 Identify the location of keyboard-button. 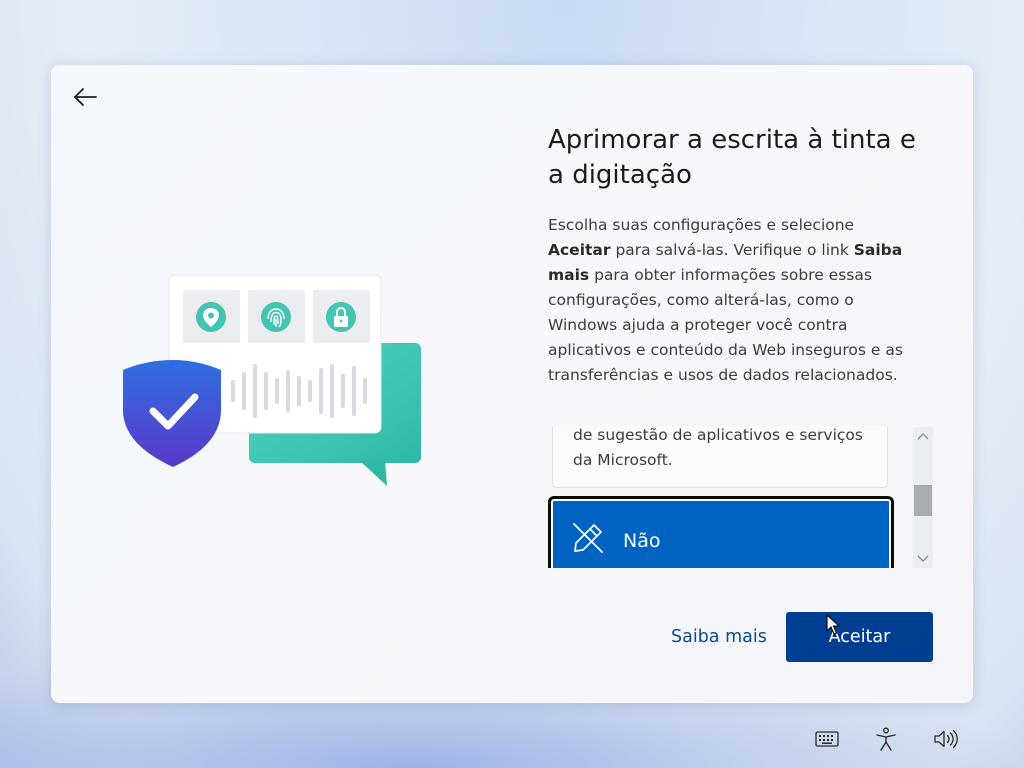
(827, 739).